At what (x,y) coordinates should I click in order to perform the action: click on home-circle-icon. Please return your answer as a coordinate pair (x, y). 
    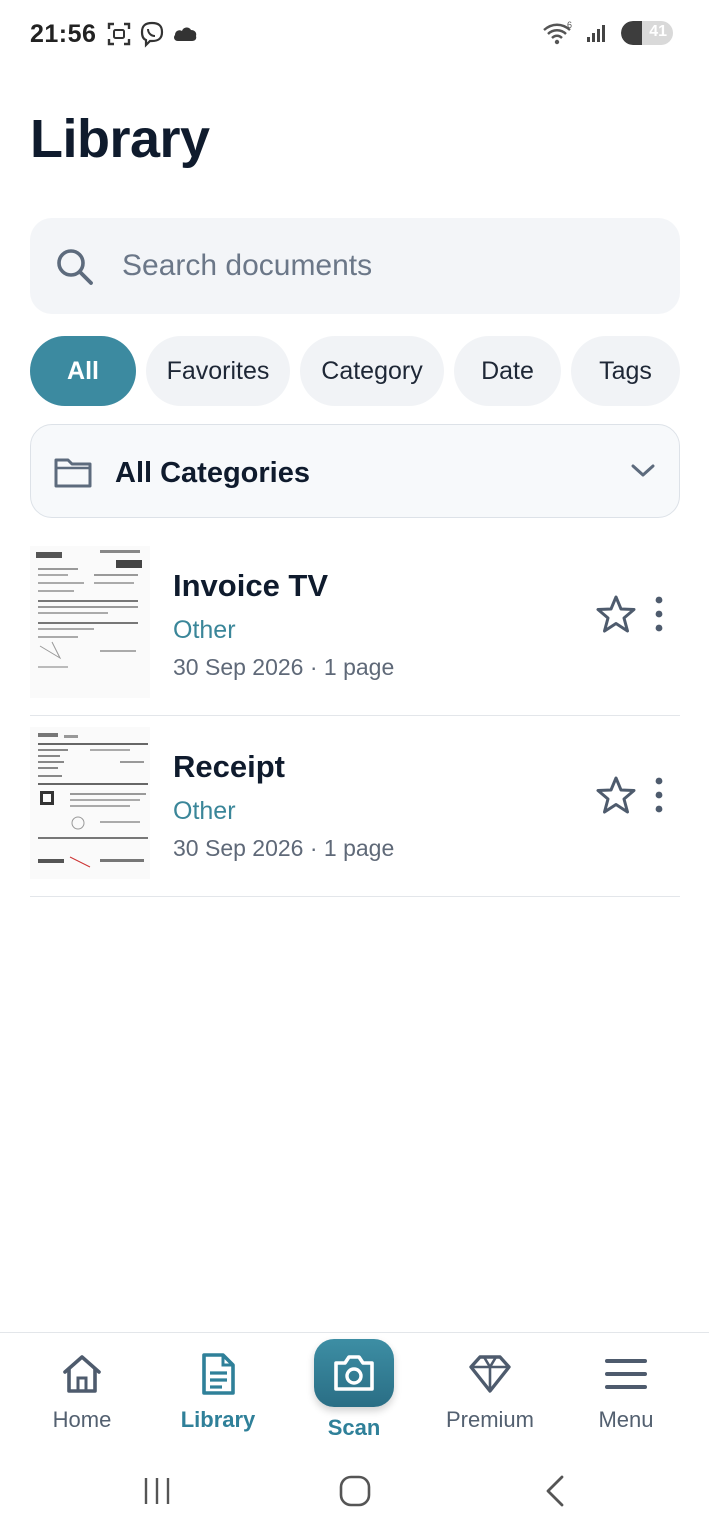
    Looking at the image, I should click on (355, 1491).